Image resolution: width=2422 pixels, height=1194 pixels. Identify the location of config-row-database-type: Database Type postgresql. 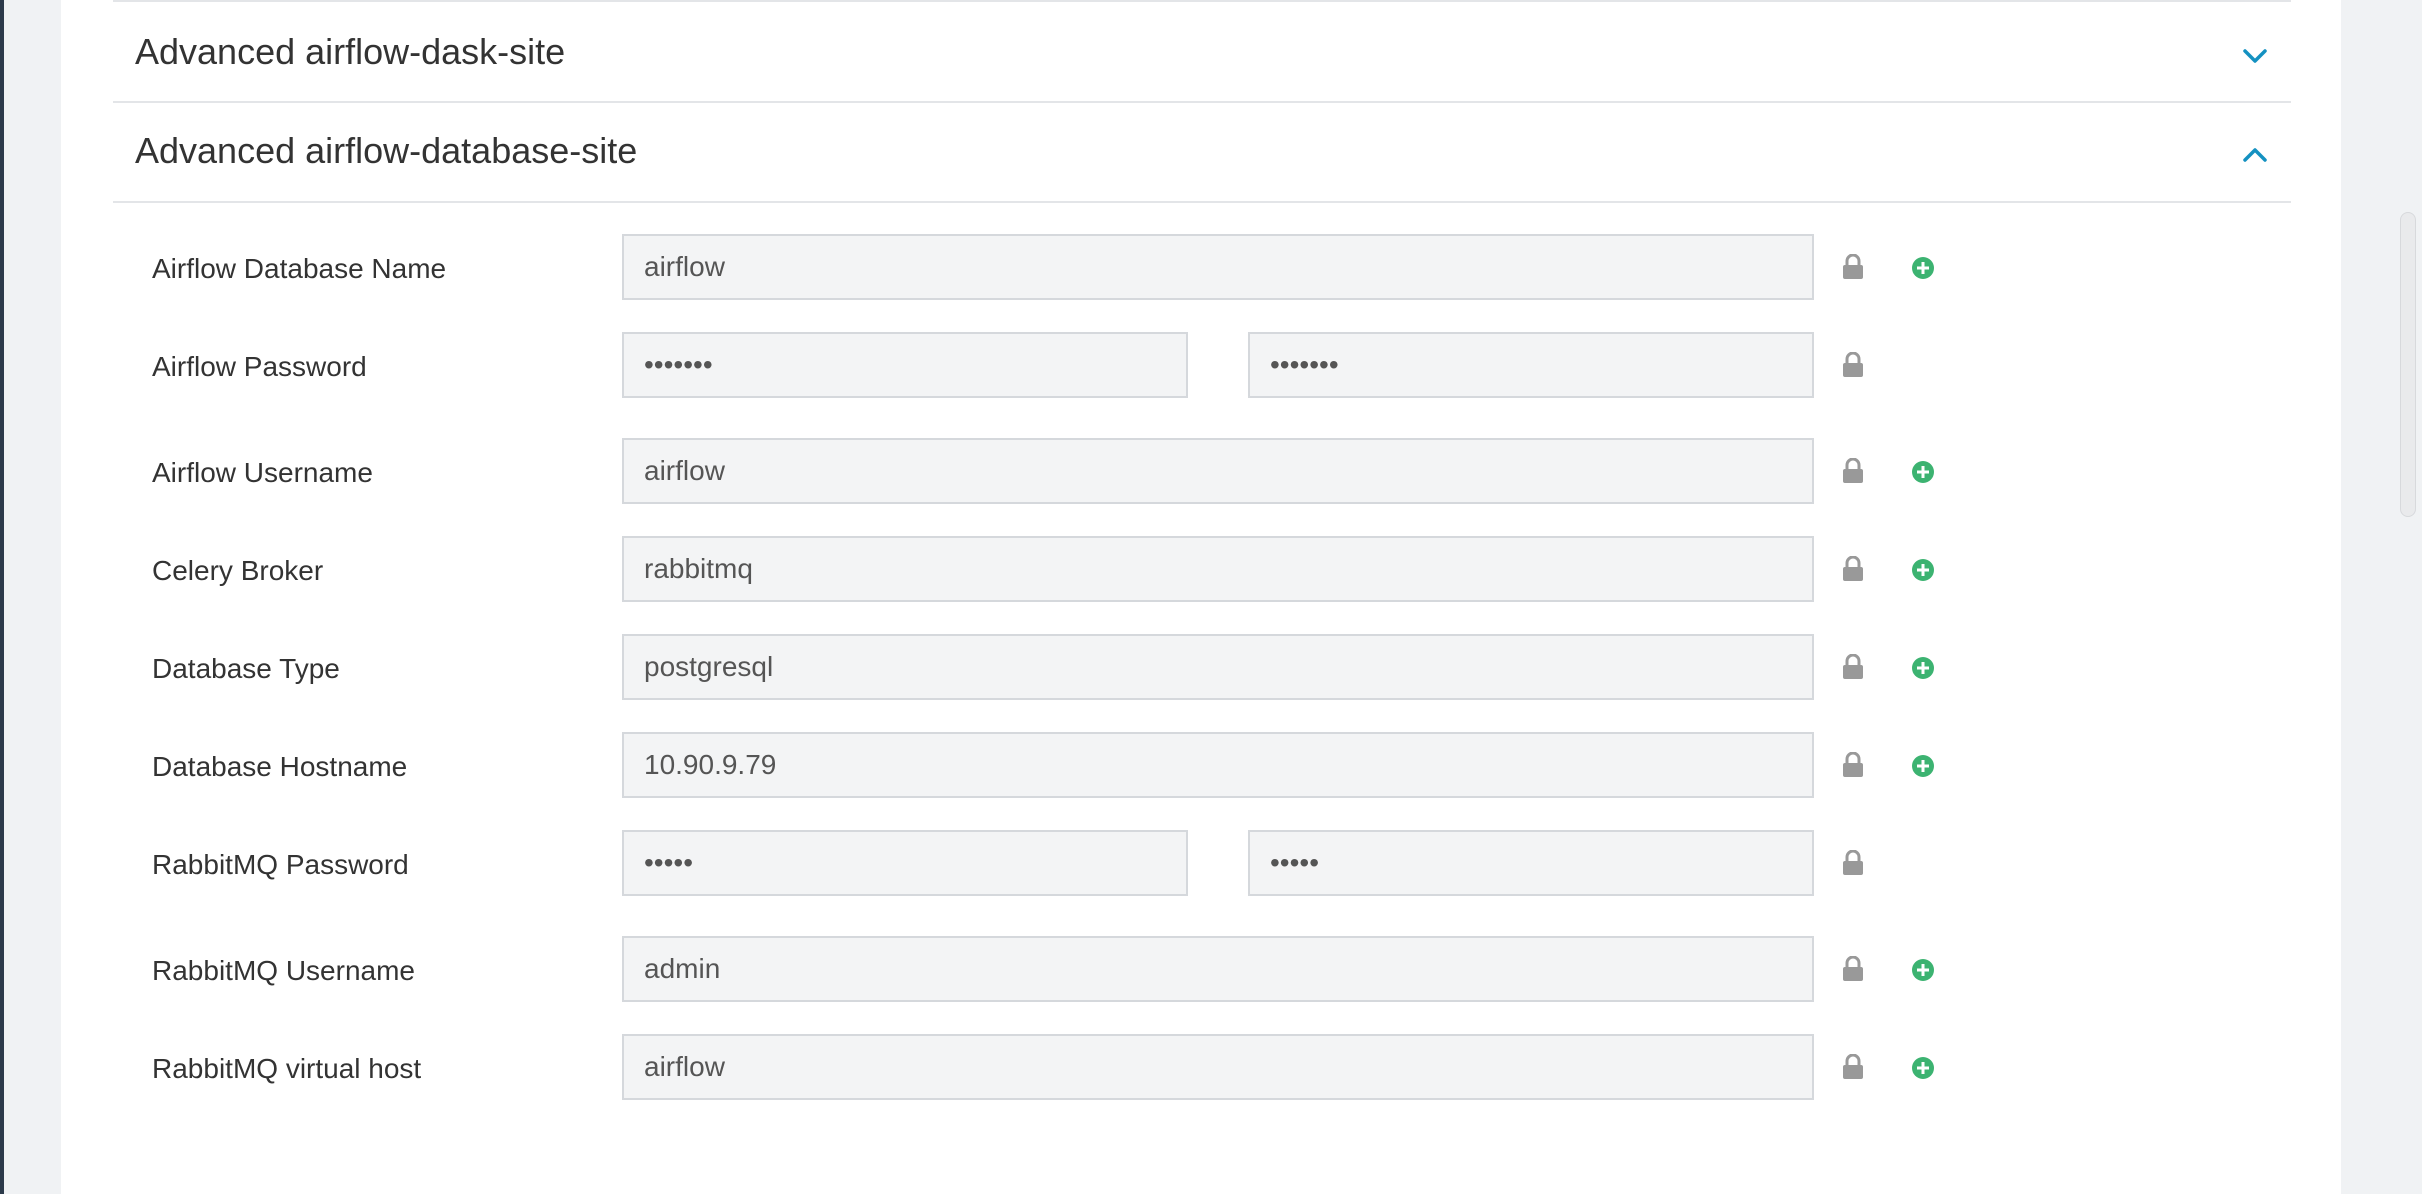
(1201, 669).